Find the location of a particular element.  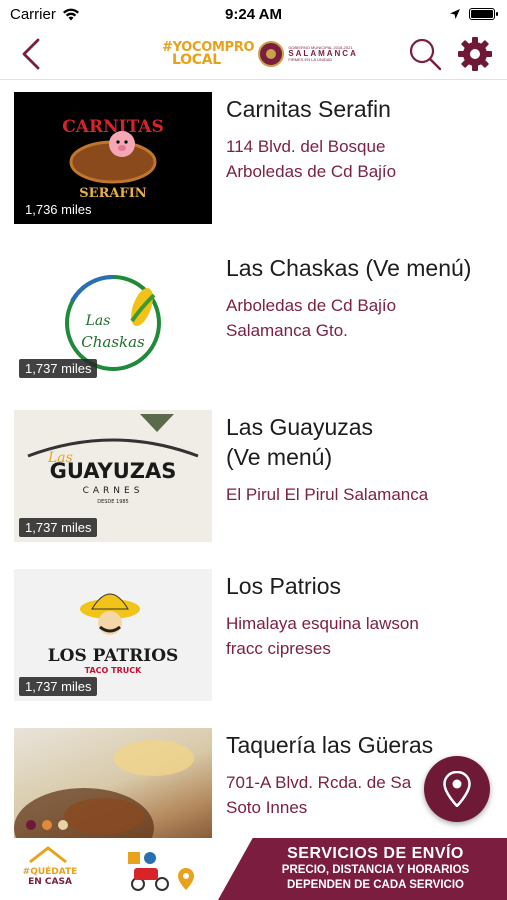

restaurant-name: Carnitas Serafin is located at coordinates (308, 109).